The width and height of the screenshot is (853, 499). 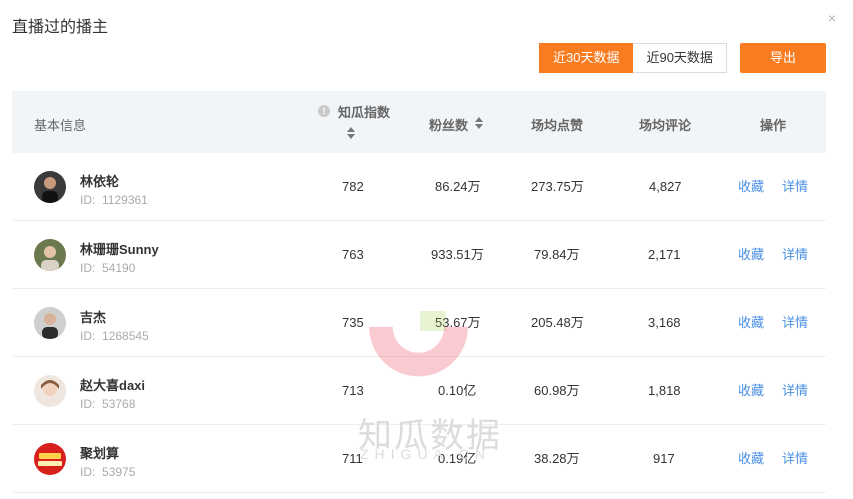 What do you see at coordinates (664, 390) in the screenshot?
I see `comments-value: 1,818` at bounding box center [664, 390].